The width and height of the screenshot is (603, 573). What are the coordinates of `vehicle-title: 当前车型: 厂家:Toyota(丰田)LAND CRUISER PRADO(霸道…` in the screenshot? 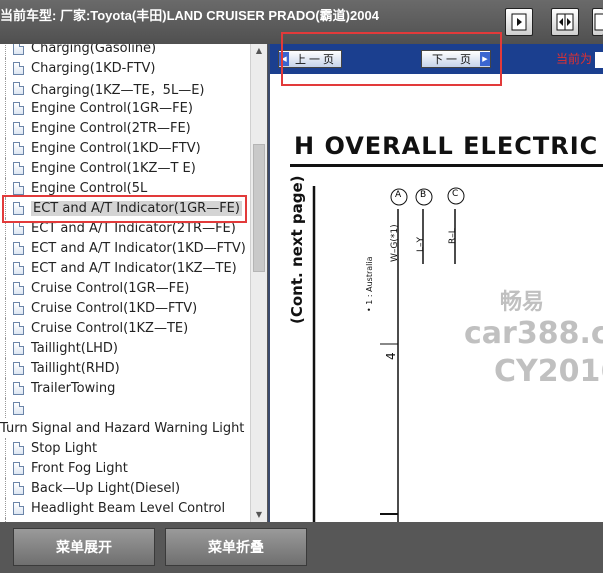 It's located at (189, 15).